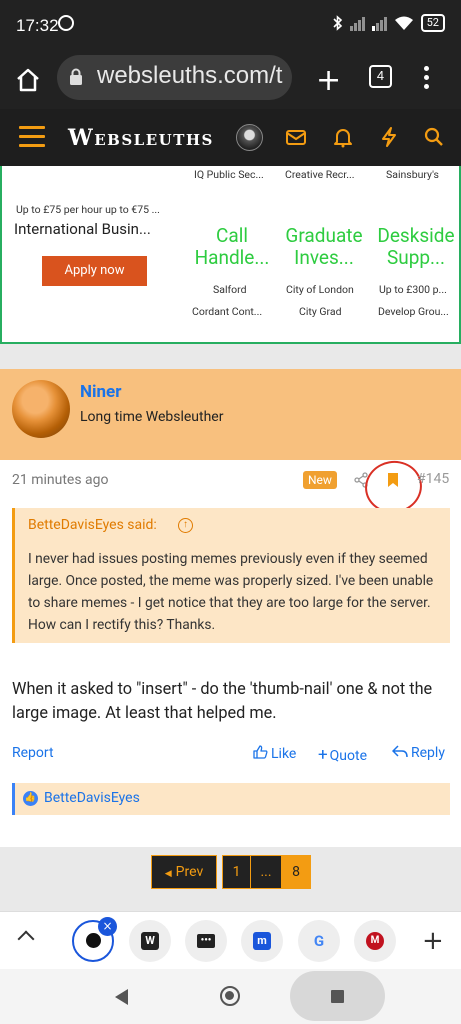 The height and width of the screenshot is (1024, 461). I want to click on url-text: websleuths.com/t, so click(190, 75).